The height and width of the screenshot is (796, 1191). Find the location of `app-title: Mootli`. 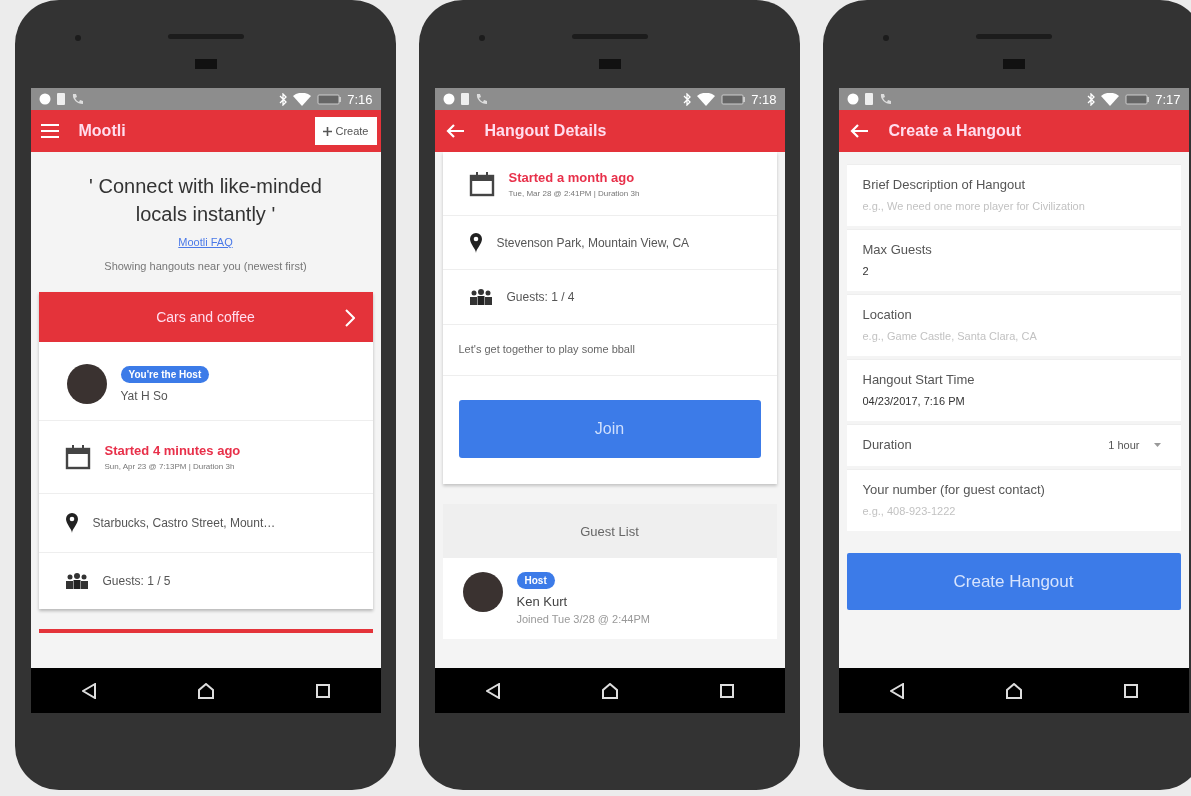

app-title: Mootli is located at coordinates (102, 131).